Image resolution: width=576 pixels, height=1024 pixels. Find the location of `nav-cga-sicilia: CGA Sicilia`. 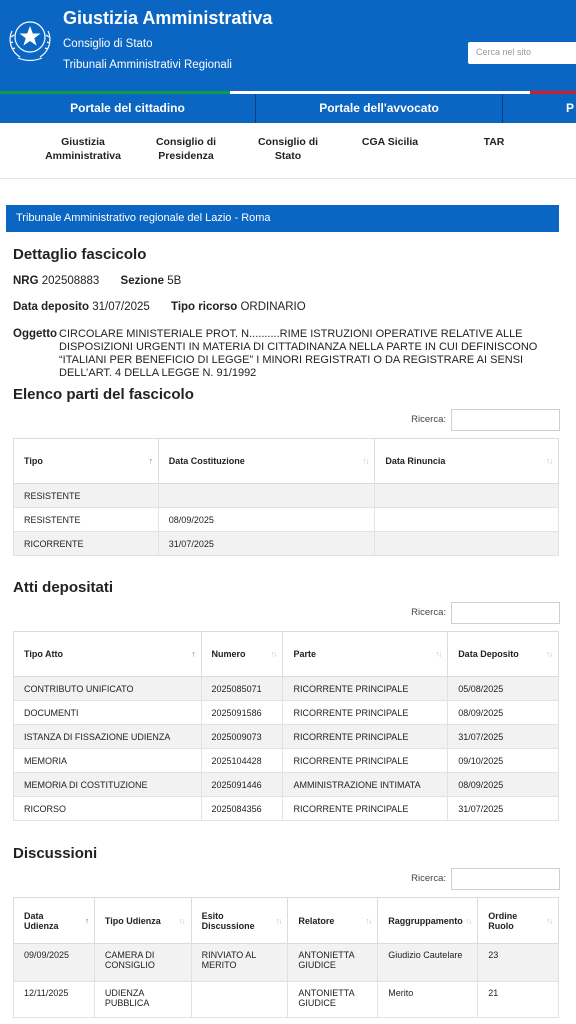

nav-cga-sicilia: CGA Sicilia is located at coordinates (390, 142).